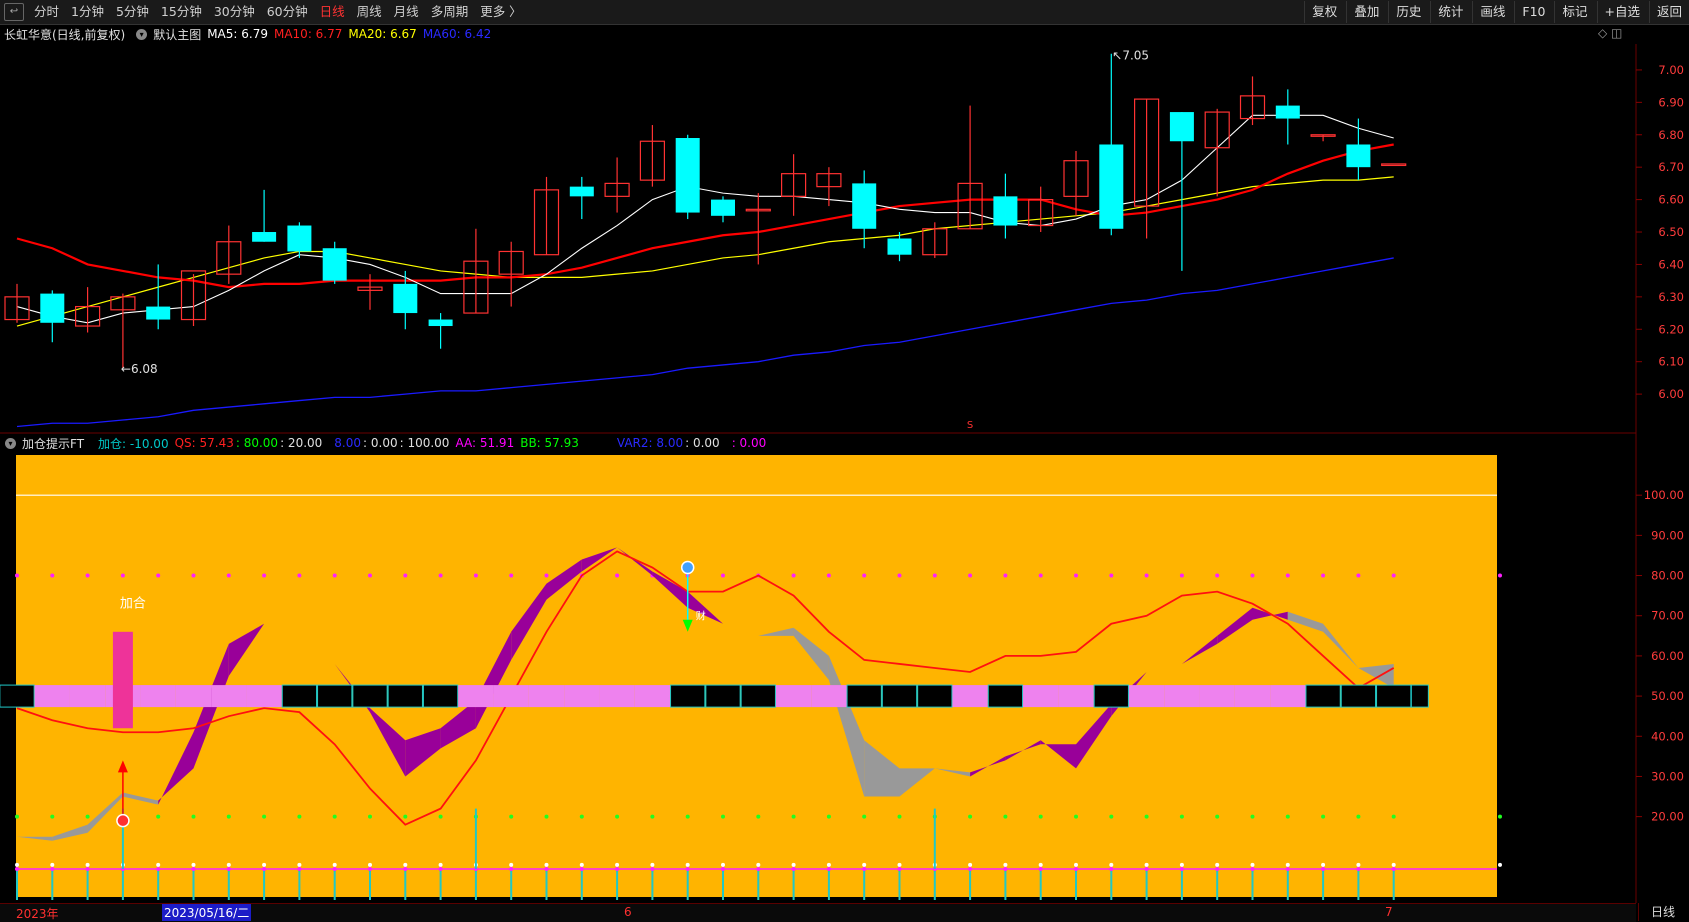 The width and height of the screenshot is (1689, 922). I want to click on period-indicator: 日线, so click(1662, 912).